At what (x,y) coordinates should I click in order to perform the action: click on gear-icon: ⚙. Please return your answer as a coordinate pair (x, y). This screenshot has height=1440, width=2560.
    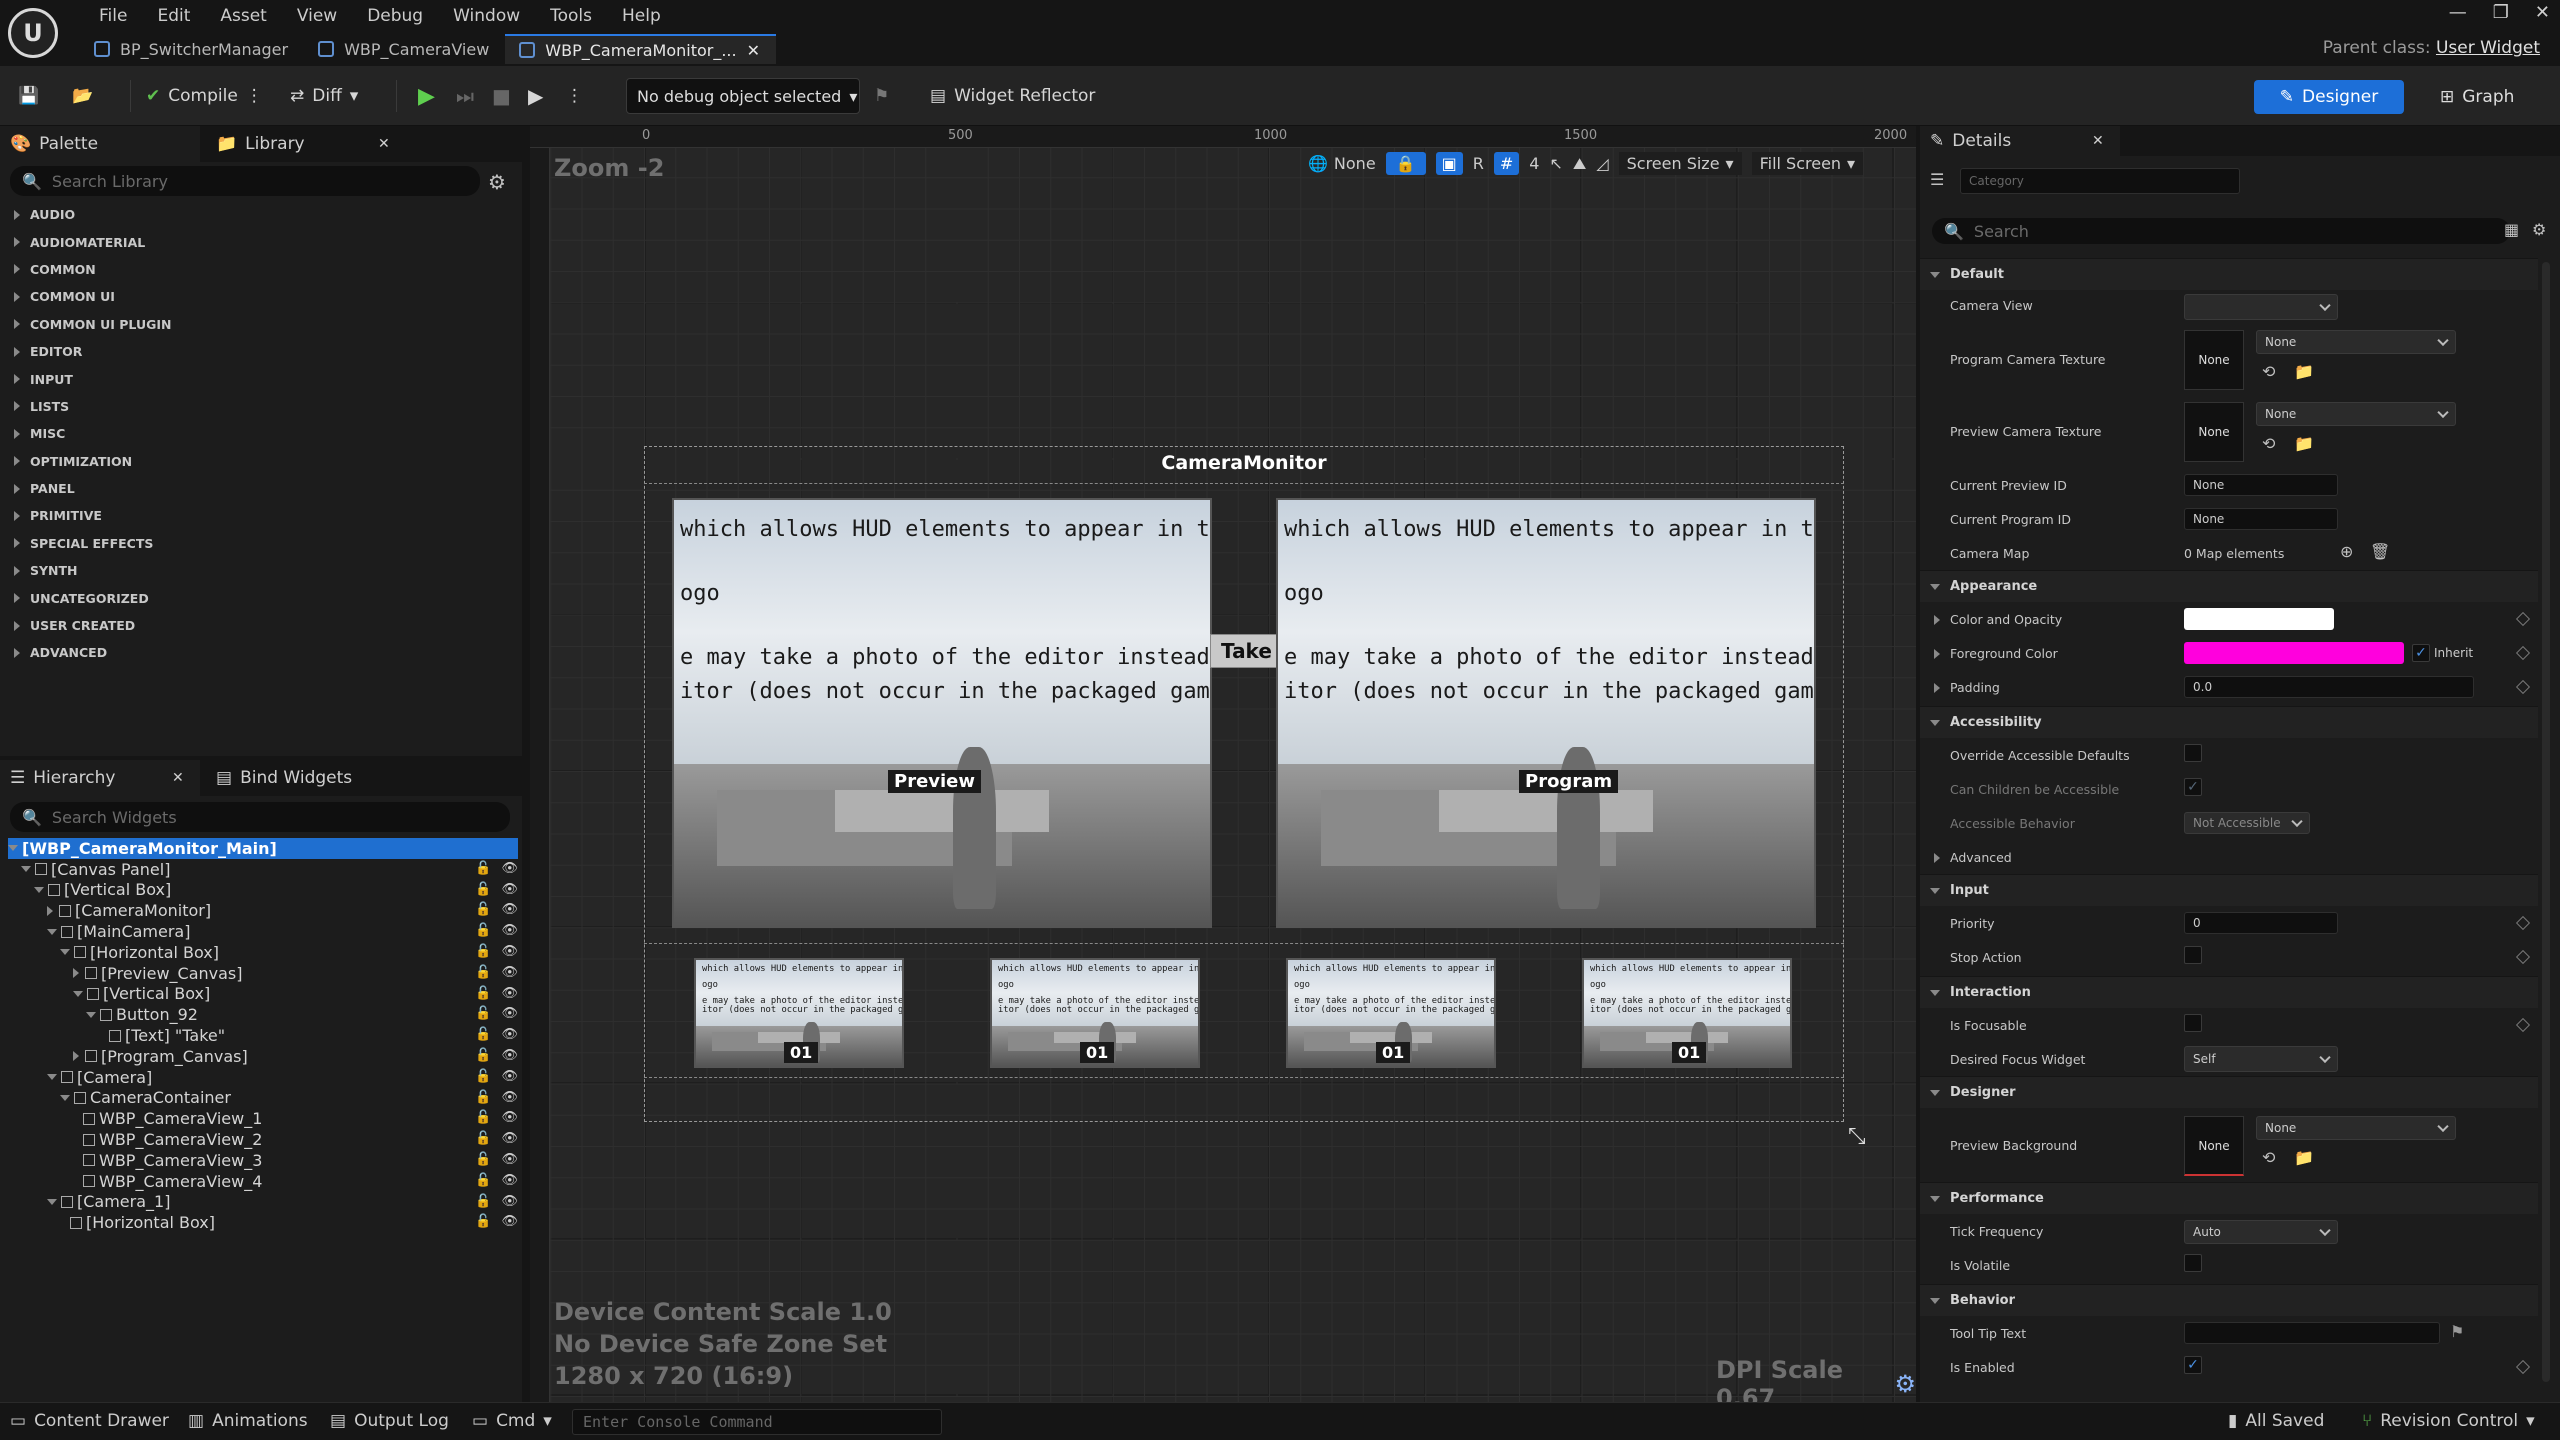
    Looking at the image, I should click on (497, 182).